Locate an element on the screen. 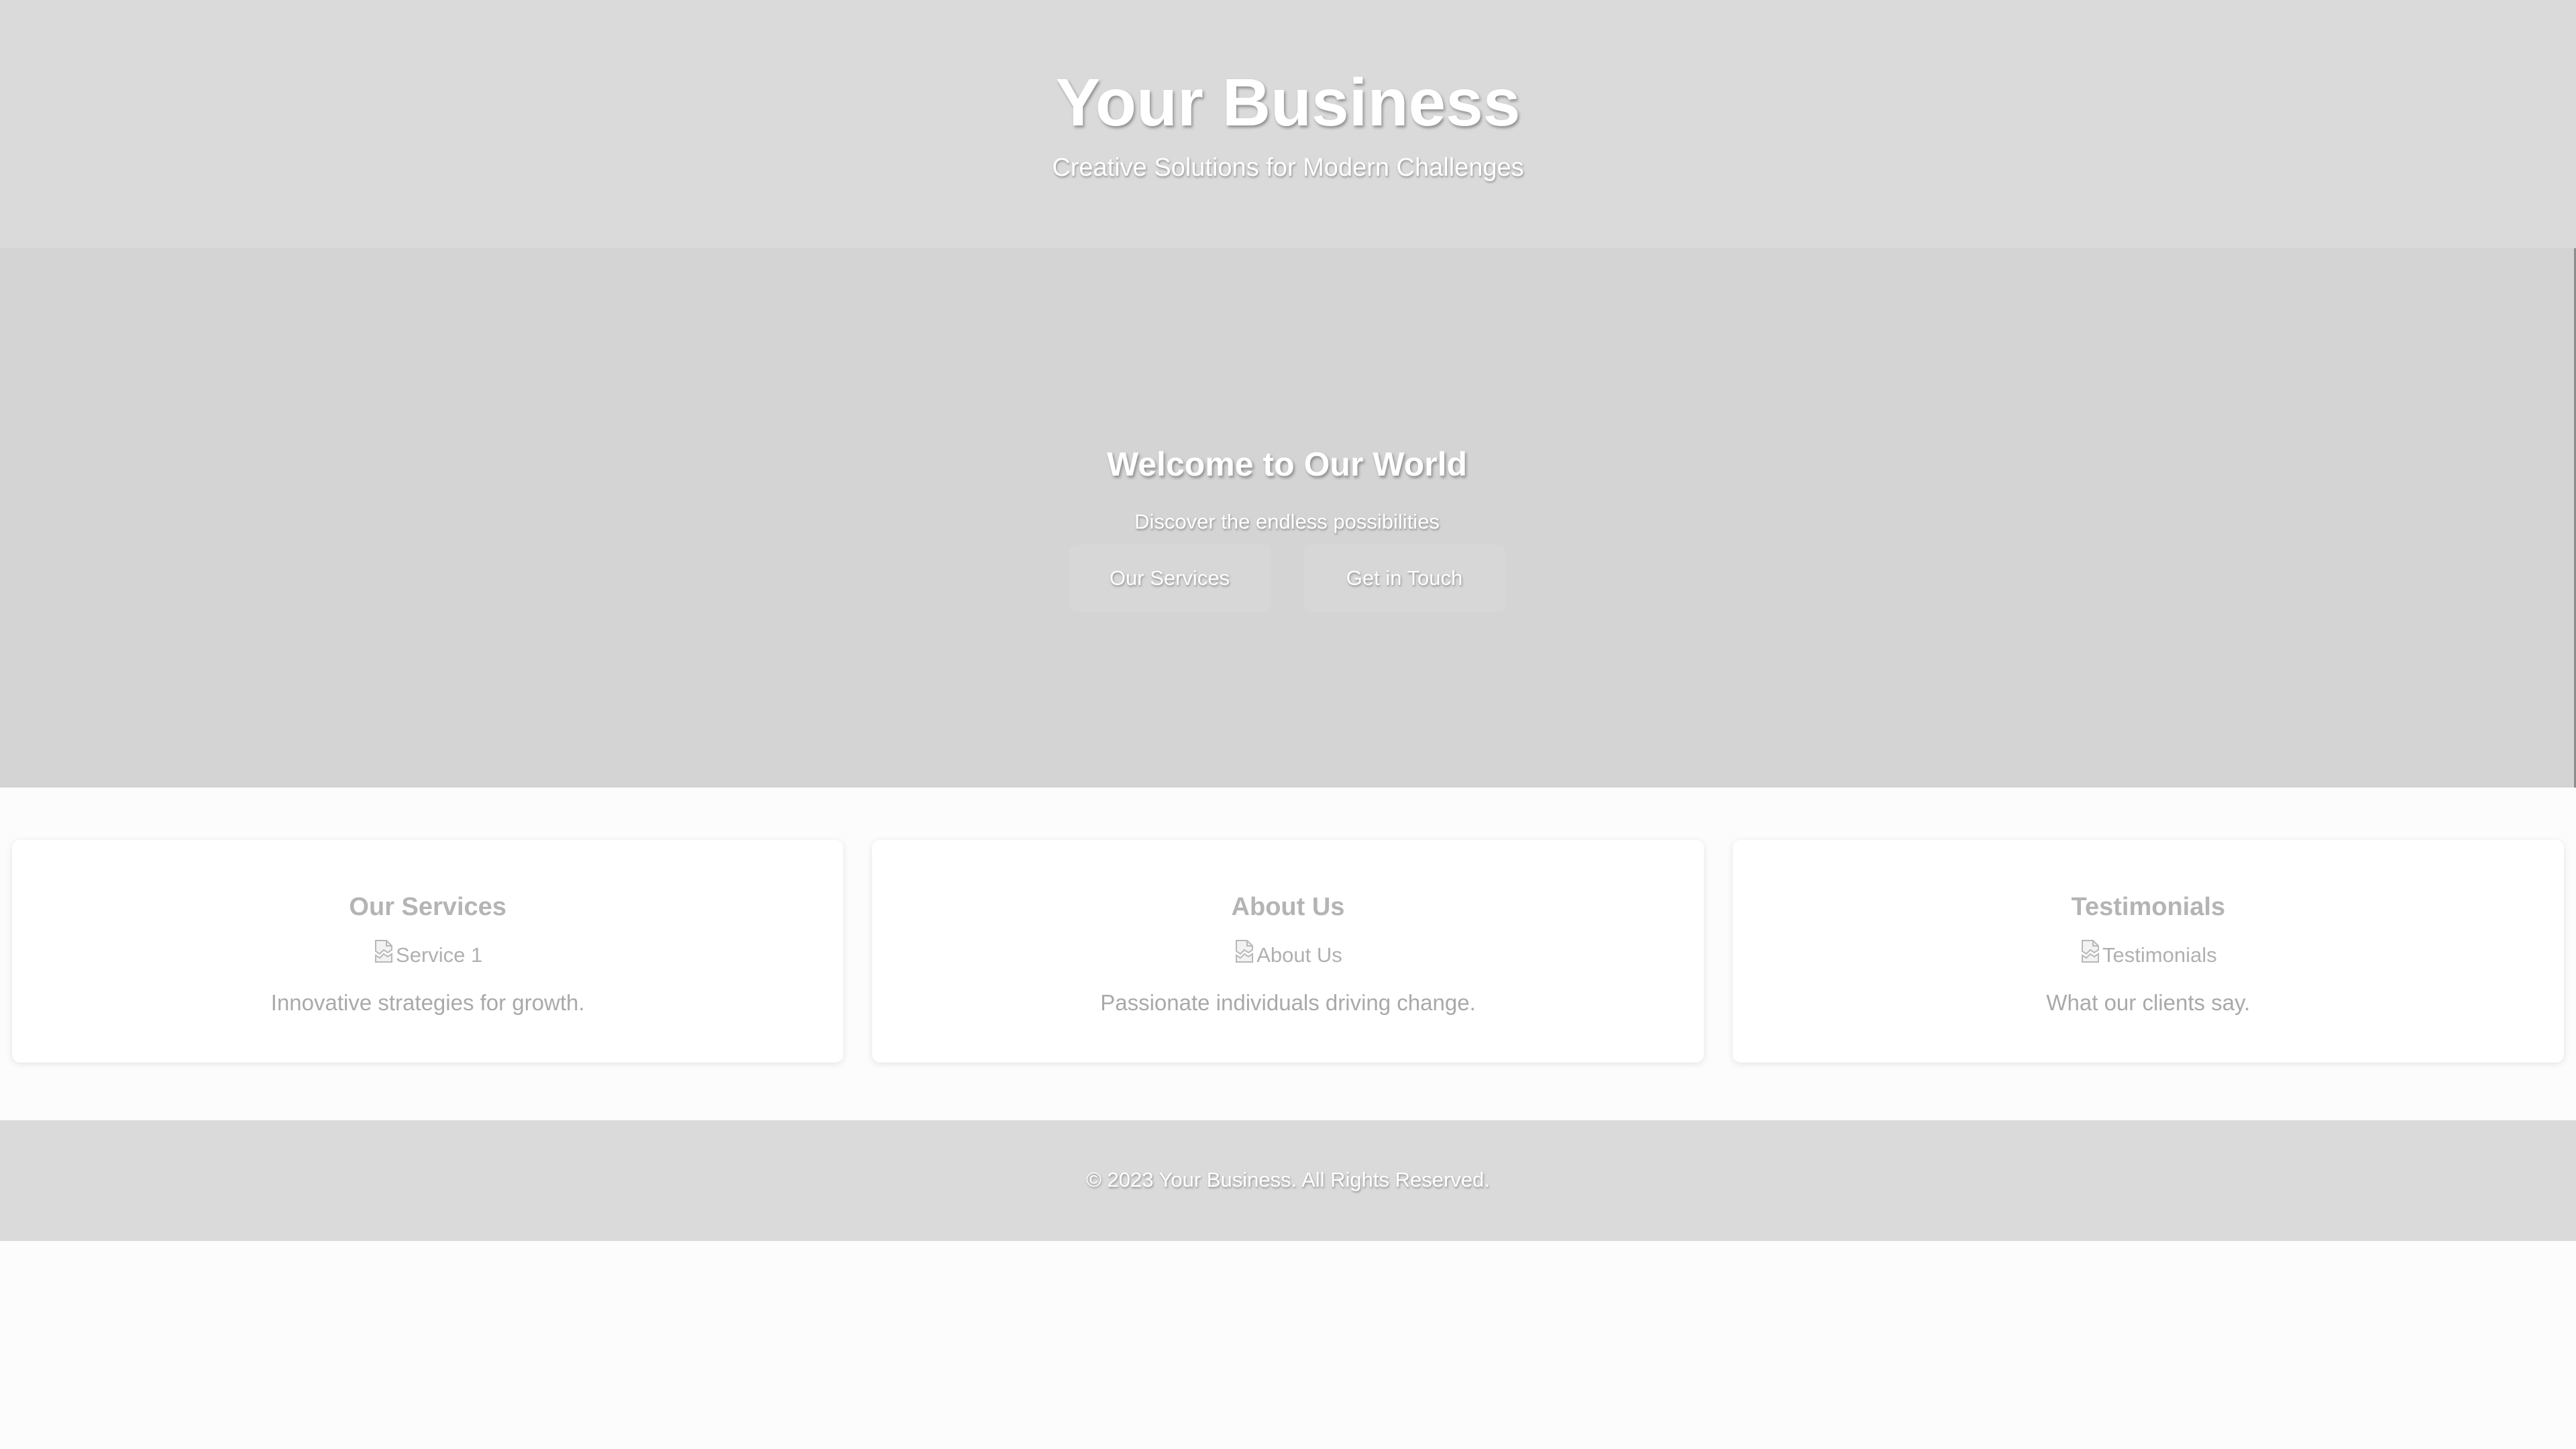 This screenshot has width=2576, height=1449. card-text: Passionate individuals driving change. is located at coordinates (1288, 1002).